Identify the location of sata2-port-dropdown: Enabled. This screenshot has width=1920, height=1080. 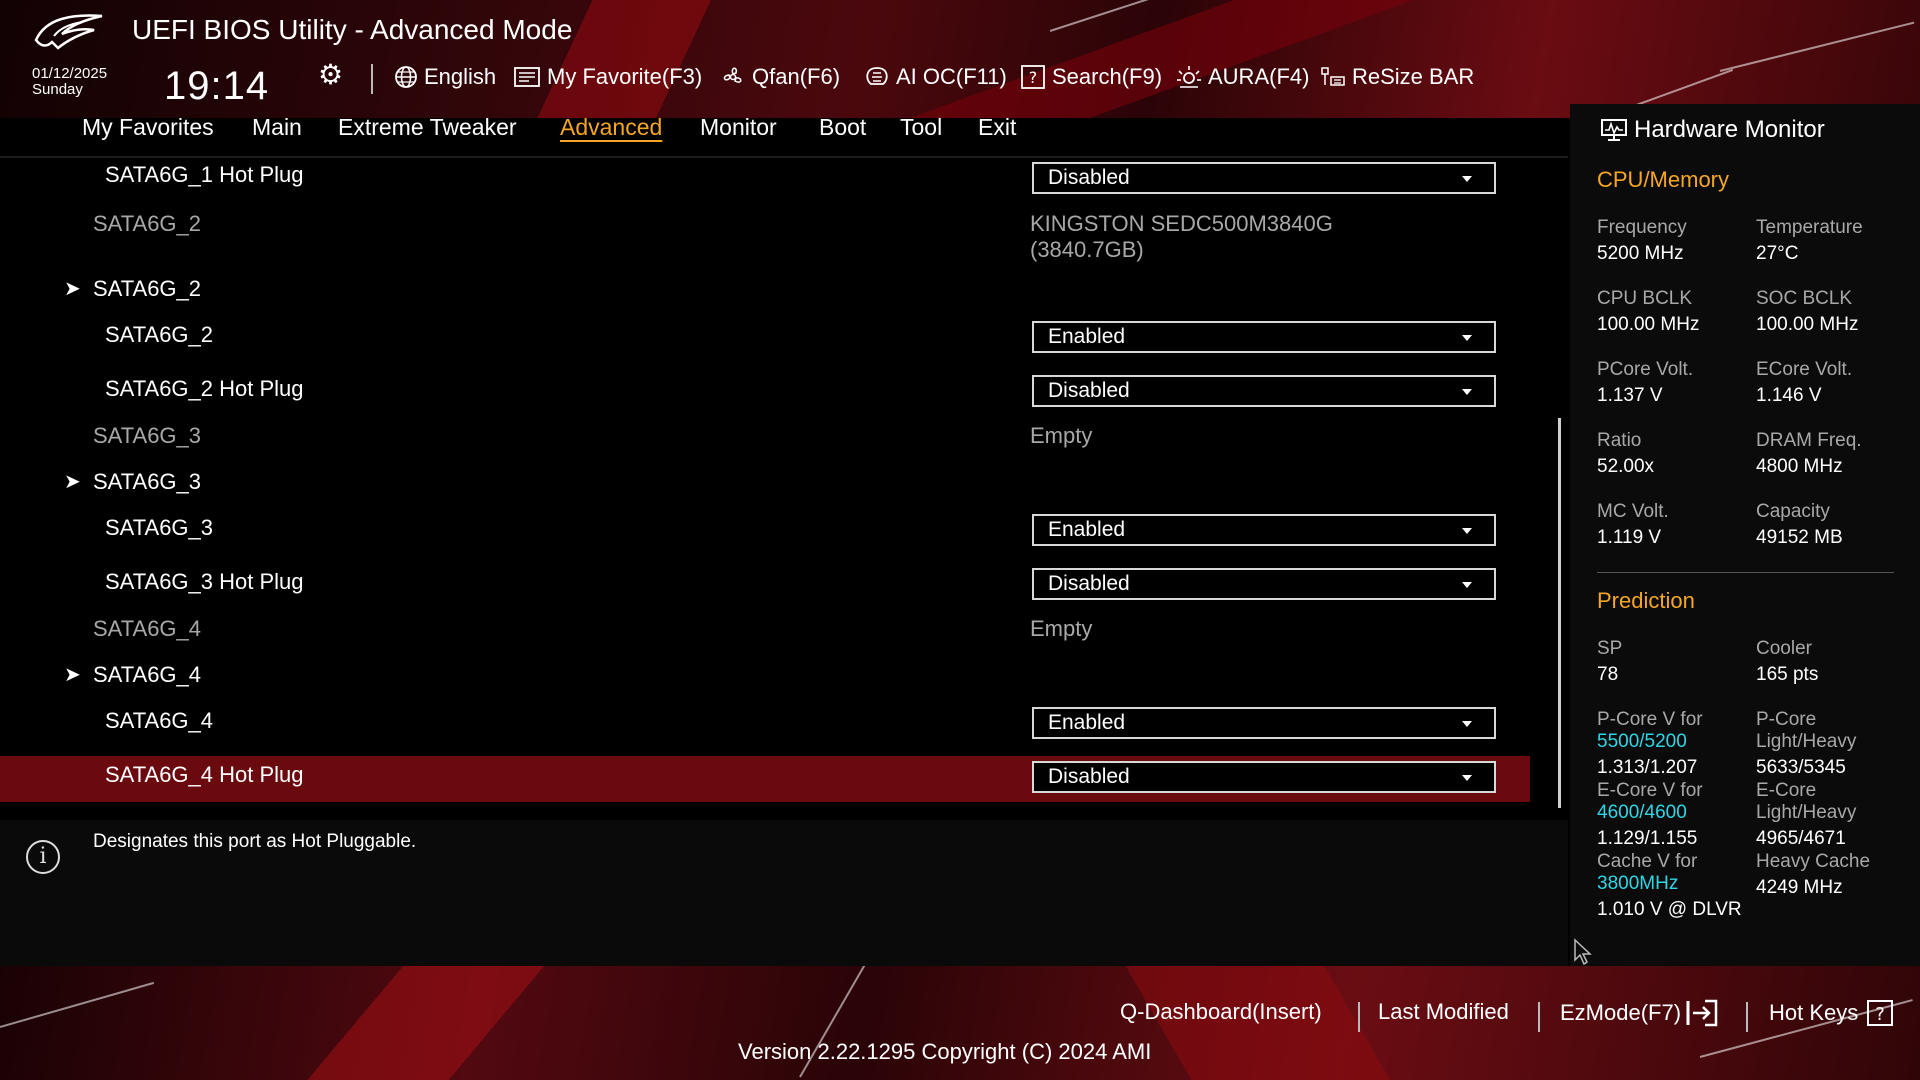
(1264, 337).